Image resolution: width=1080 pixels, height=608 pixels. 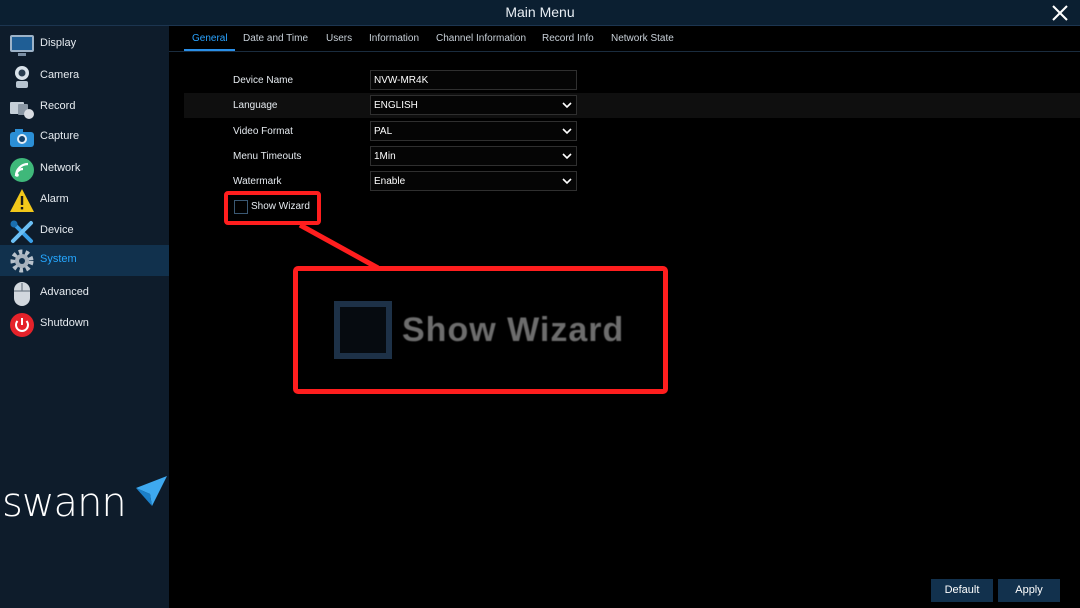 I want to click on sidebar-item-capture: Capture, so click(x=84, y=137).